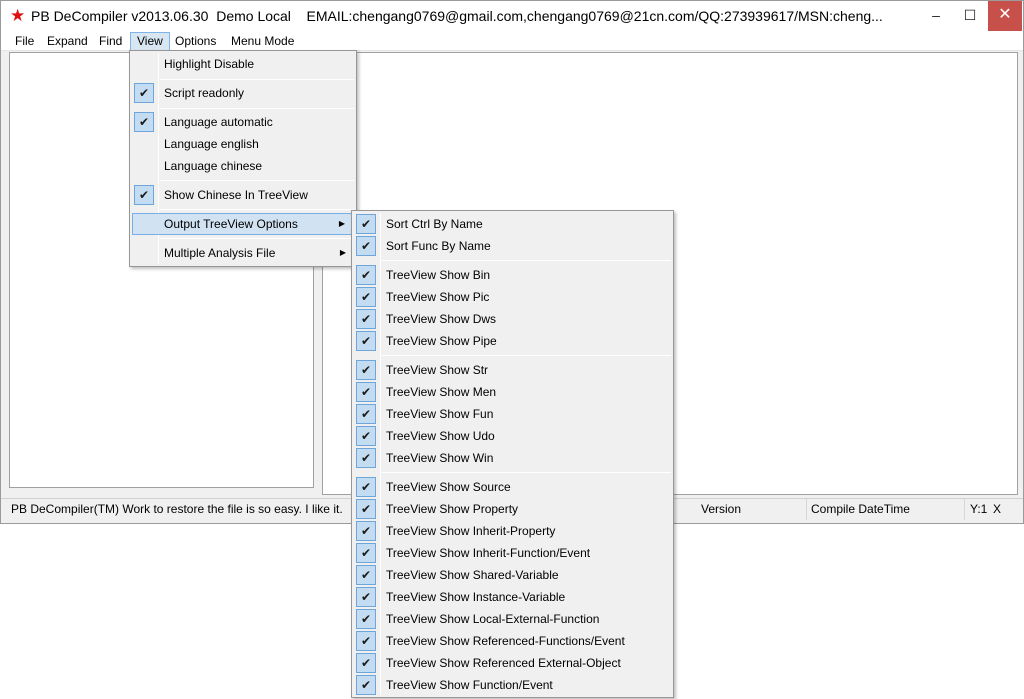 Image resolution: width=1024 pixels, height=699 pixels. Describe the element at coordinates (503, 663) in the screenshot. I see `menu-item-label: TreeView Show Referenced External-Object` at that location.